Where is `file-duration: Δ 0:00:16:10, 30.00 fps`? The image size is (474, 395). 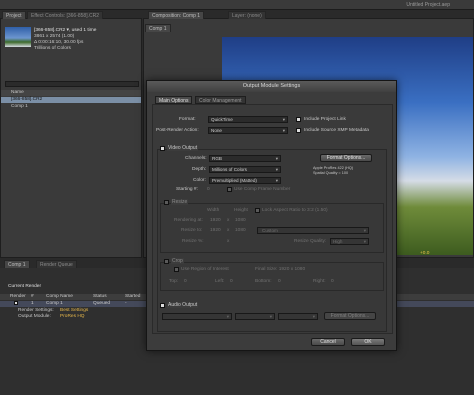 file-duration: Δ 0:00:16:10, 30.00 fps is located at coordinates (59, 42).